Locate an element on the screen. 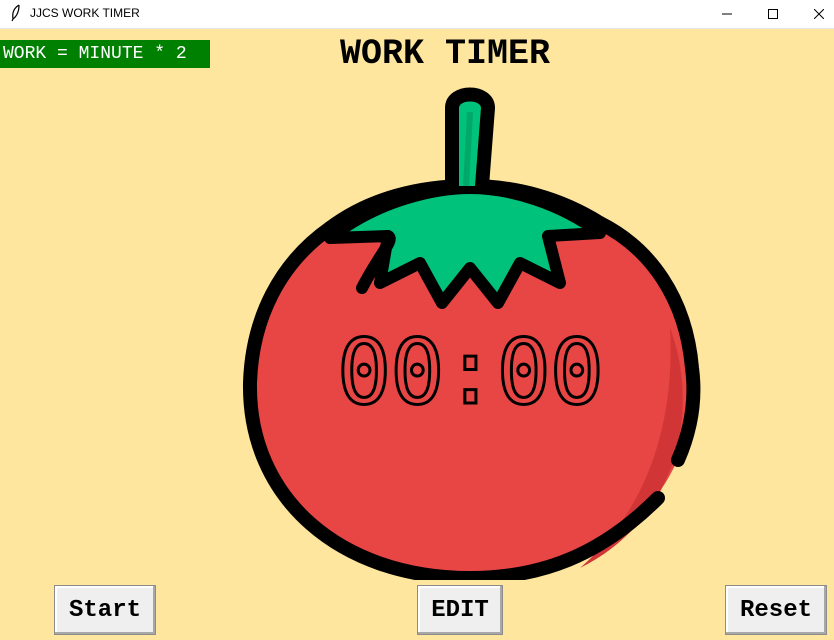  maximize-icon is located at coordinates (773, 14).